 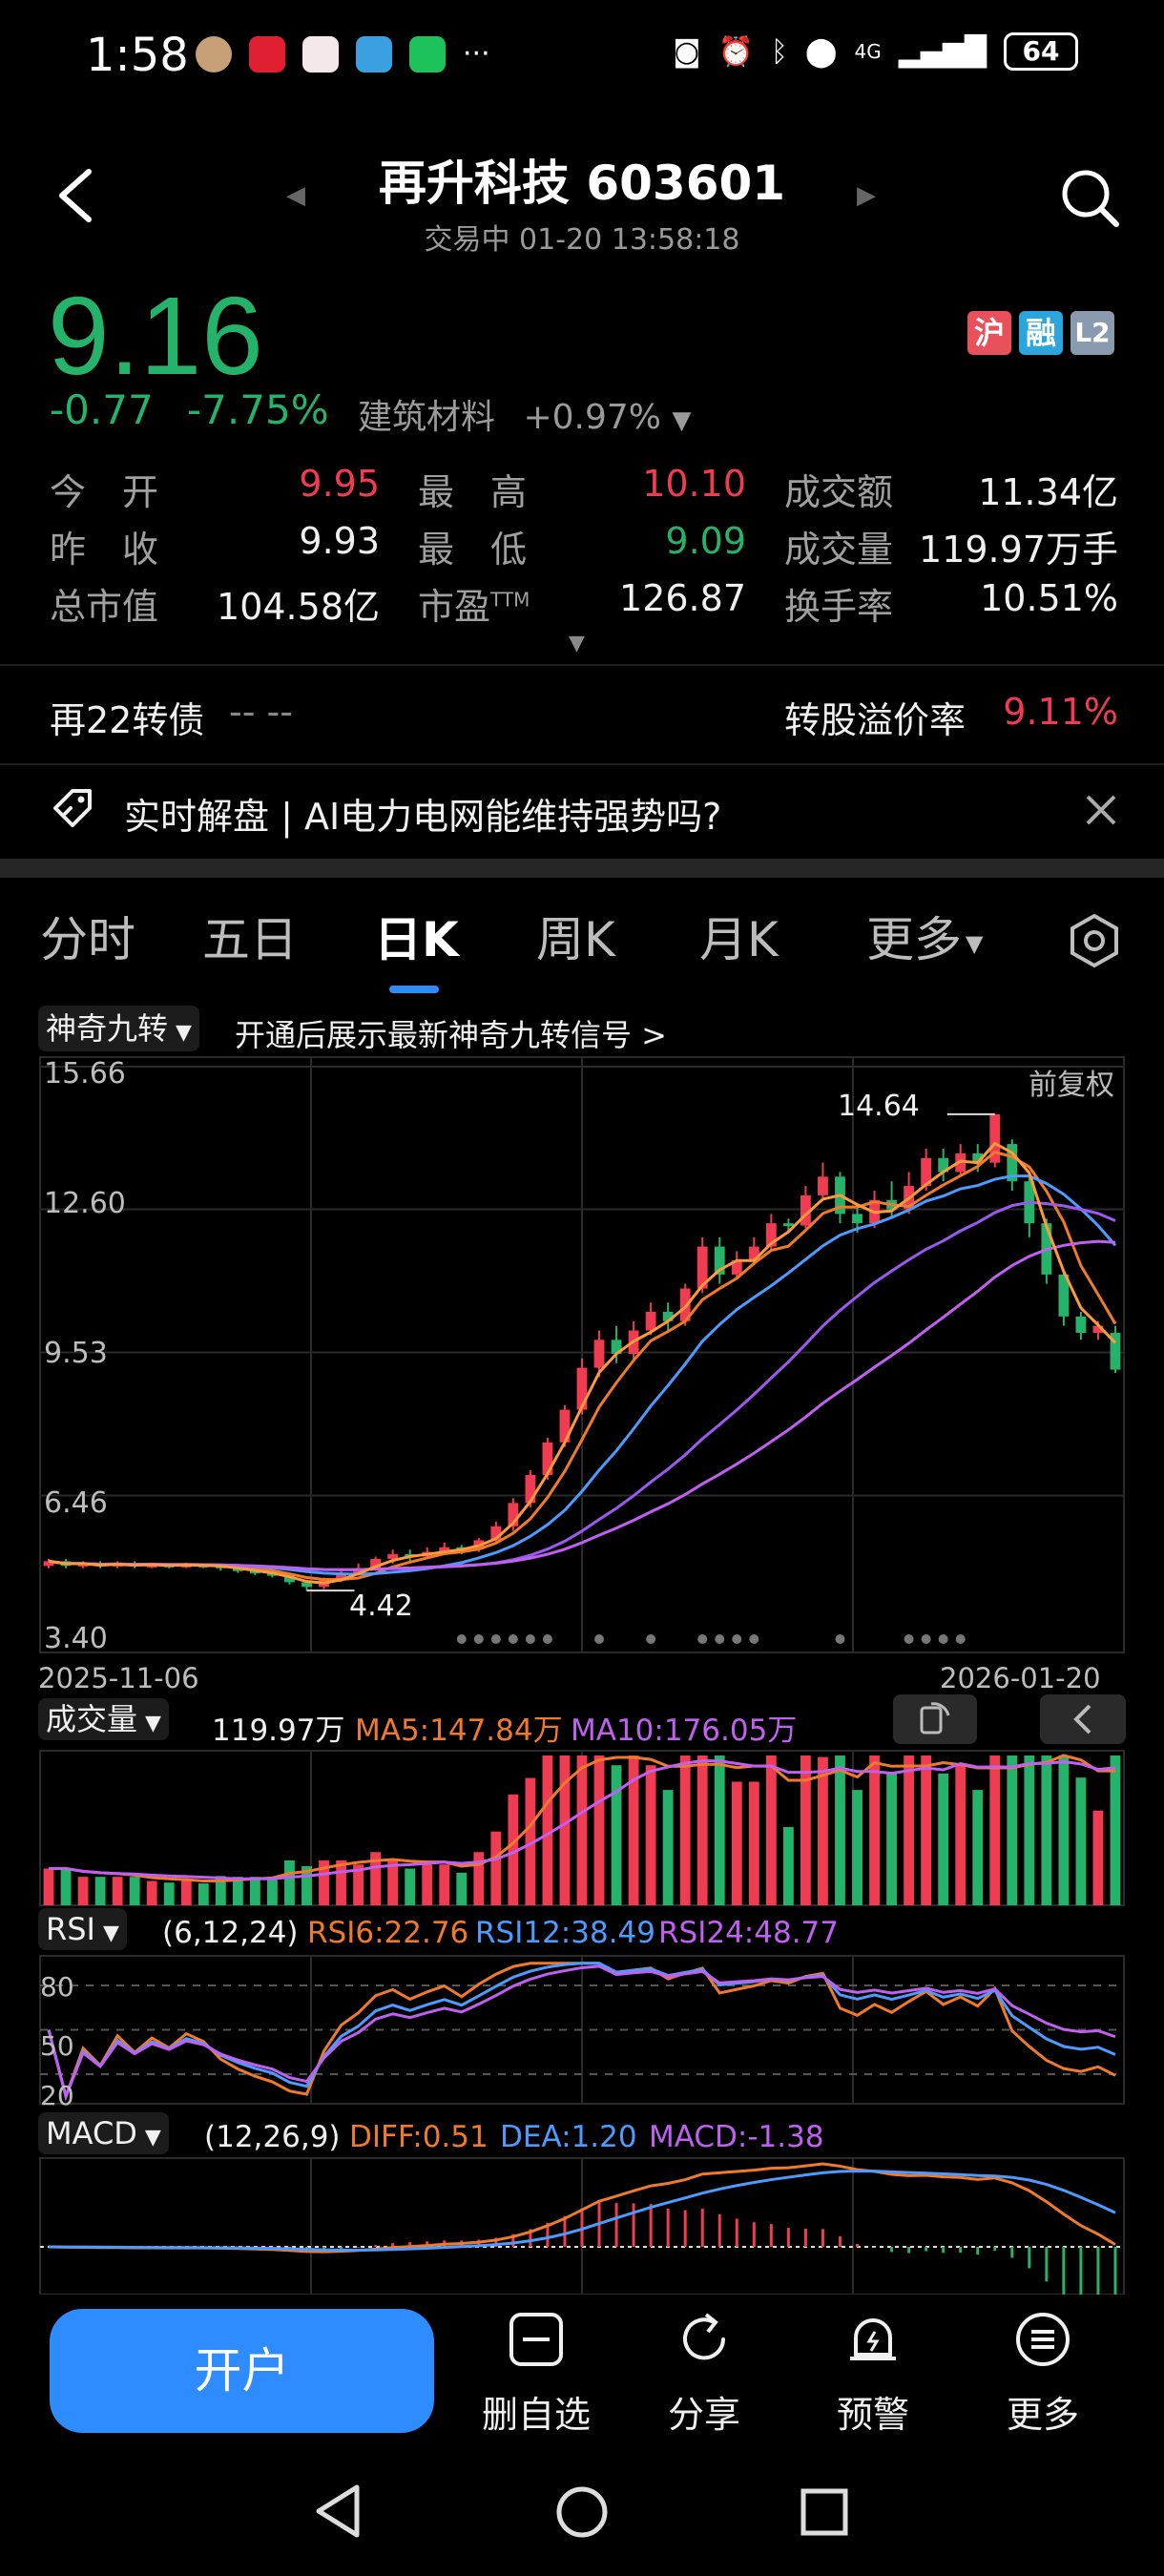 I want to click on more-notifications-icon: ···, so click(x=477, y=54).